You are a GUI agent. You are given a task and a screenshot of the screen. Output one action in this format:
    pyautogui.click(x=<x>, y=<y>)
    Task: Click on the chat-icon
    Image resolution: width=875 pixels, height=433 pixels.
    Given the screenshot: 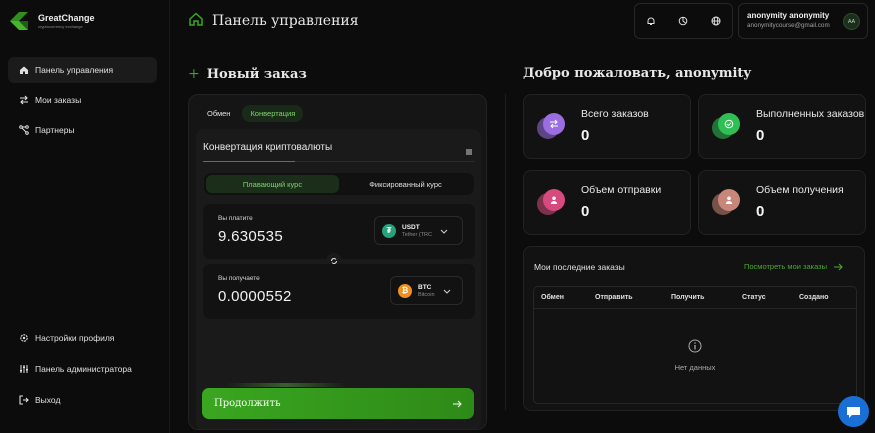 What is the action you would take?
    pyautogui.click(x=853, y=412)
    